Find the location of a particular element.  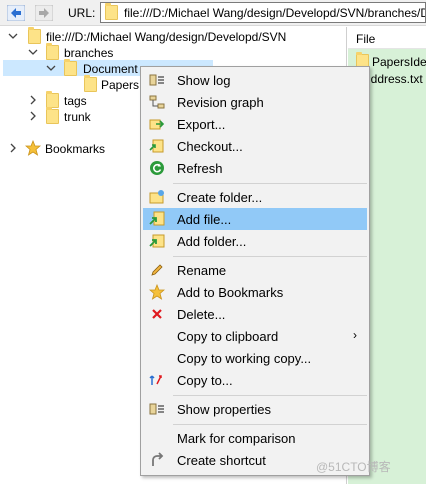

arrow-left-icon is located at coordinates (16, 12).